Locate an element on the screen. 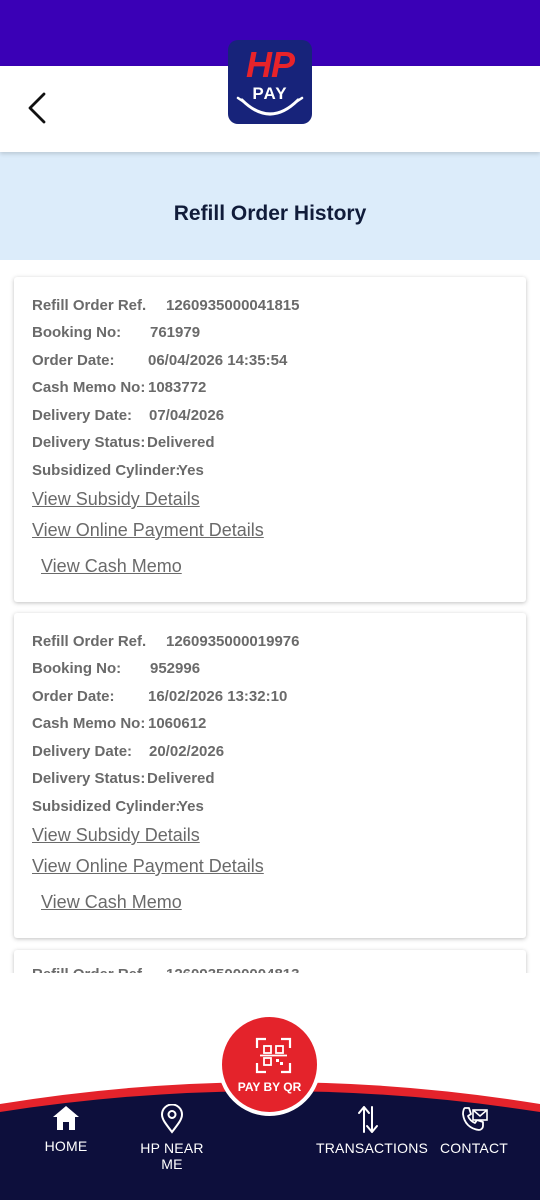 The width and height of the screenshot is (540, 1200). qr-scan-icon is located at coordinates (273, 1055).